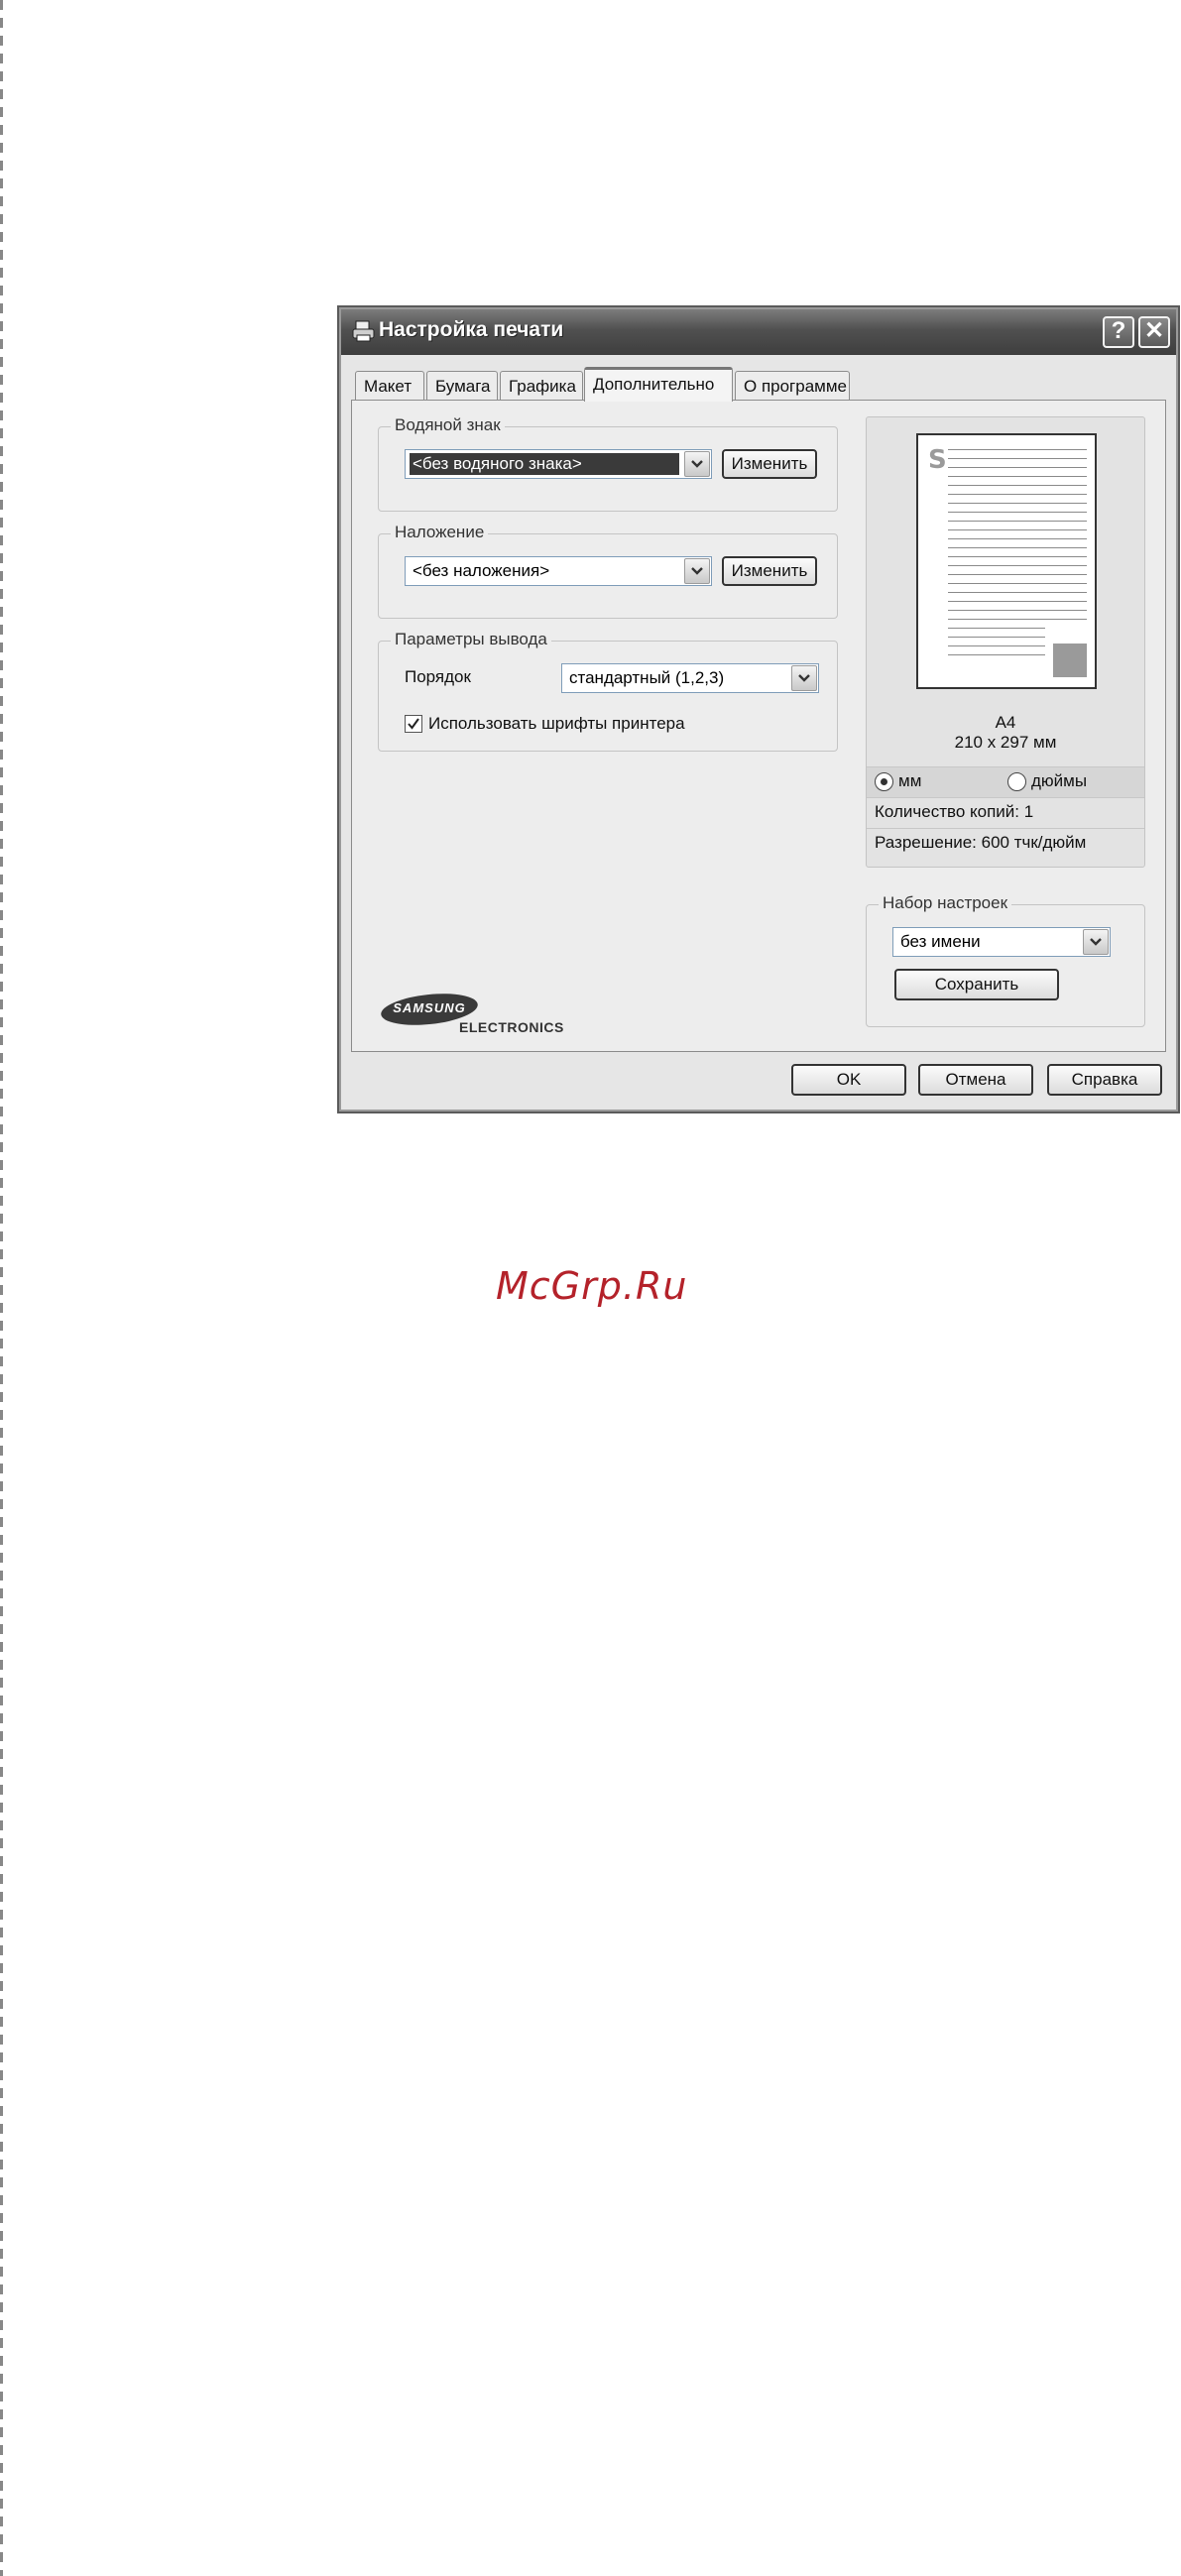 The image size is (1181, 2576). What do you see at coordinates (363, 331) in the screenshot?
I see `printer-icon` at bounding box center [363, 331].